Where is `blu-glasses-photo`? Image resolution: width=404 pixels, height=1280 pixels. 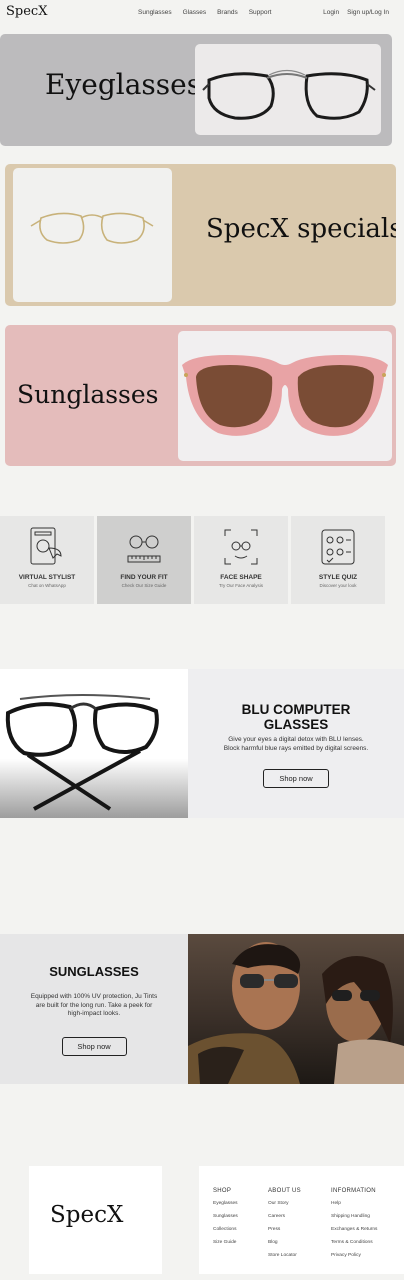 blu-glasses-photo is located at coordinates (94, 743).